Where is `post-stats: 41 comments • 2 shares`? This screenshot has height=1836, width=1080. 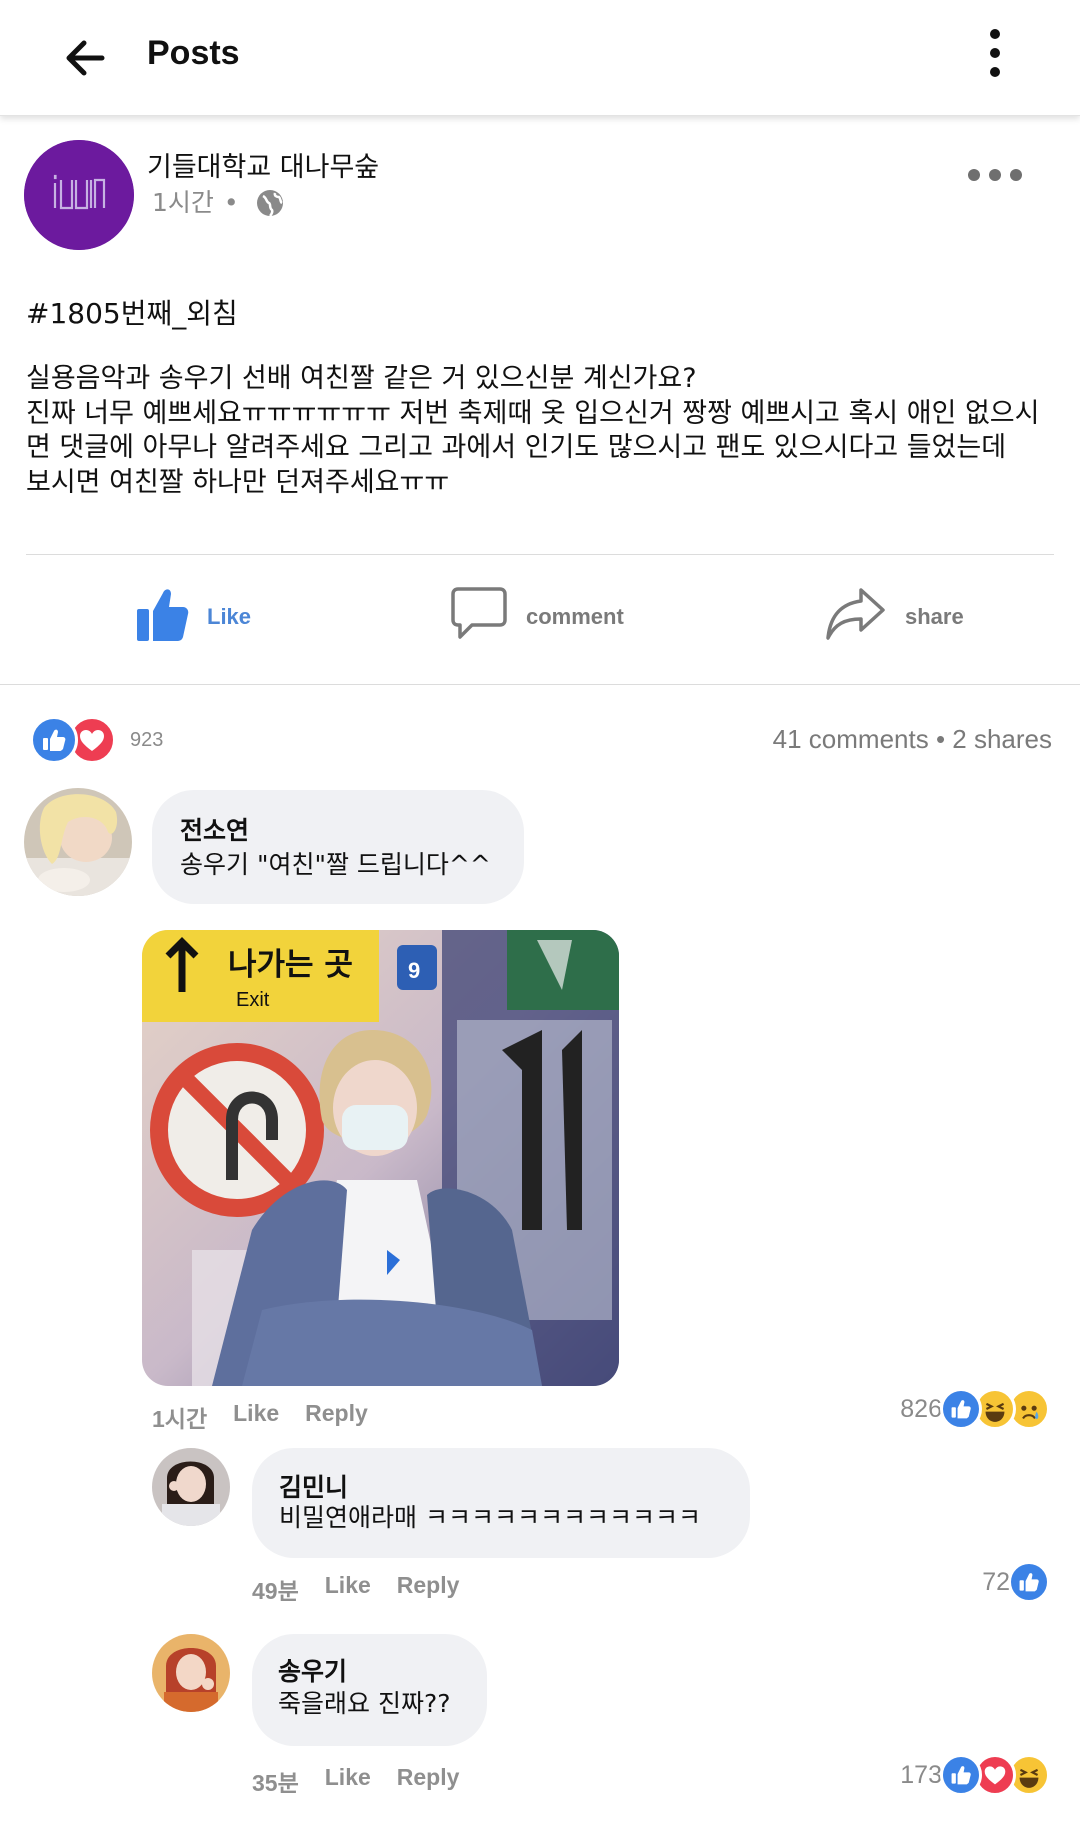 post-stats: 41 comments • 2 shares is located at coordinates (912, 739).